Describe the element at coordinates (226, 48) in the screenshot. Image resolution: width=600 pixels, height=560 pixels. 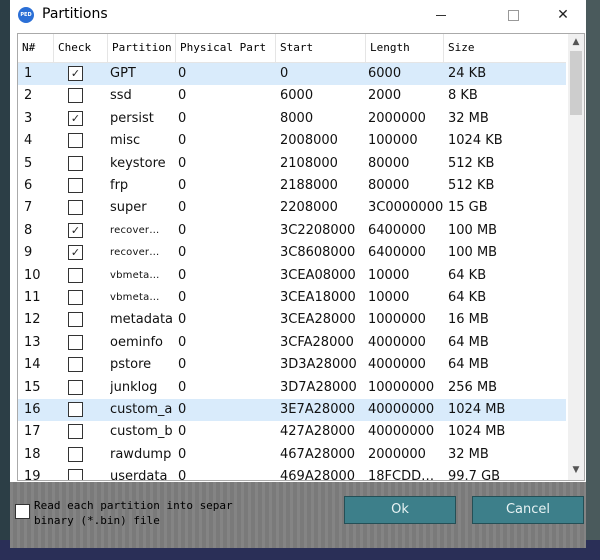
I see `column-header-physical-part: Physical Part` at that location.